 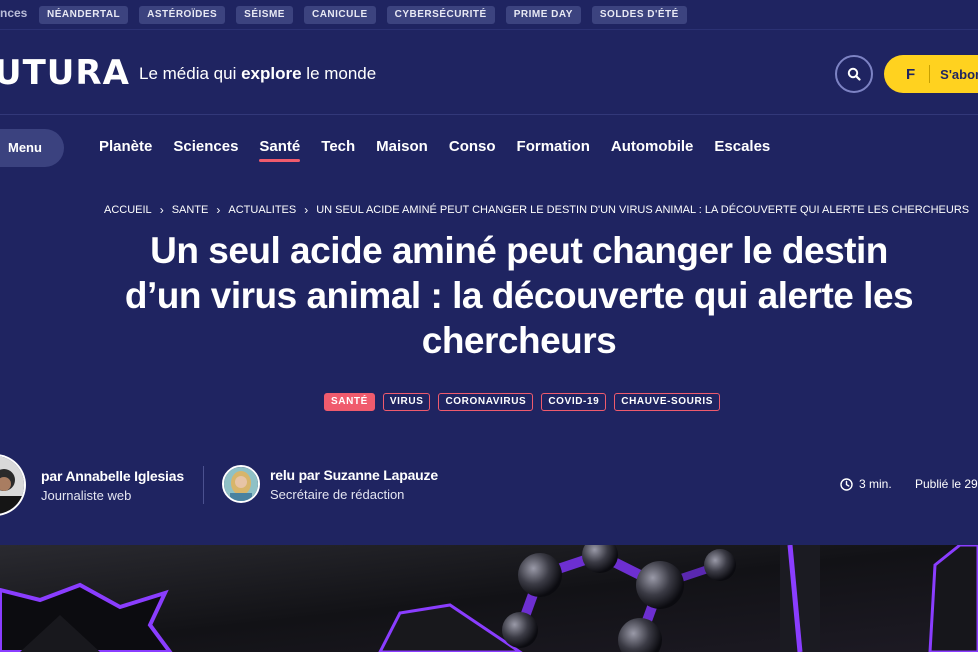 I want to click on author-block: par Annabelle Iglesias Journaliste web, so click(x=92, y=485).